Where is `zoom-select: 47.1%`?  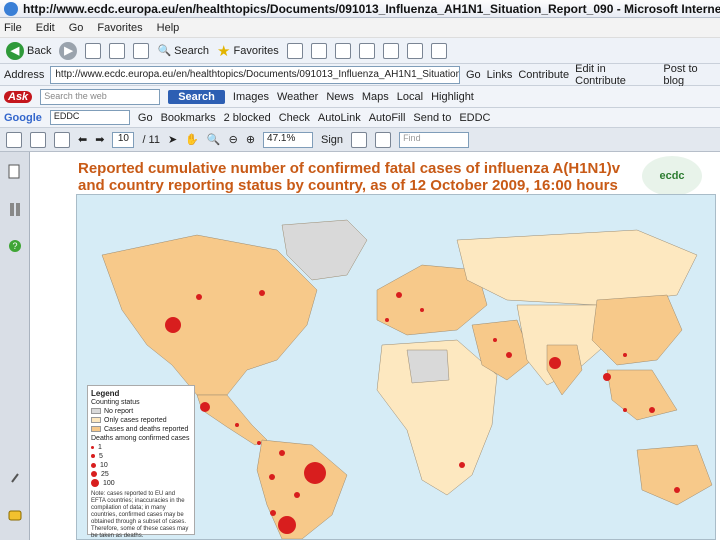 zoom-select: 47.1% is located at coordinates (288, 139).